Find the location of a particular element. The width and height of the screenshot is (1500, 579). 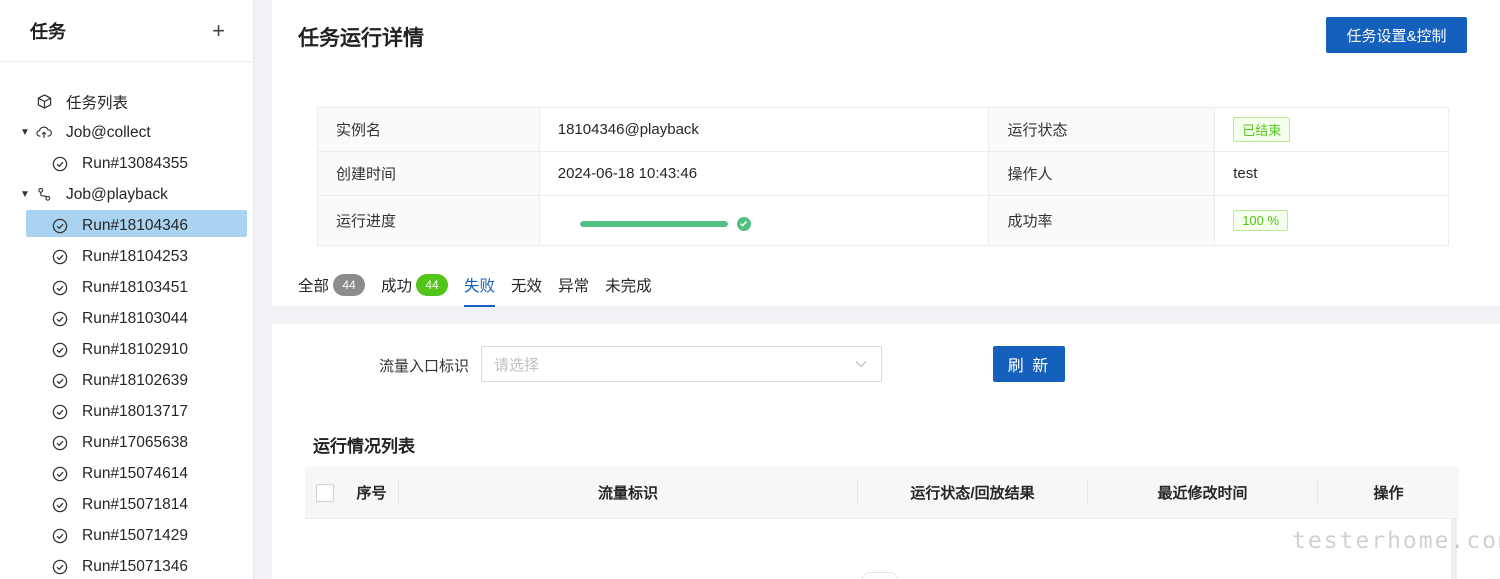

tree-item-job-collect: ▼ Job@collect is located at coordinates (126, 132).